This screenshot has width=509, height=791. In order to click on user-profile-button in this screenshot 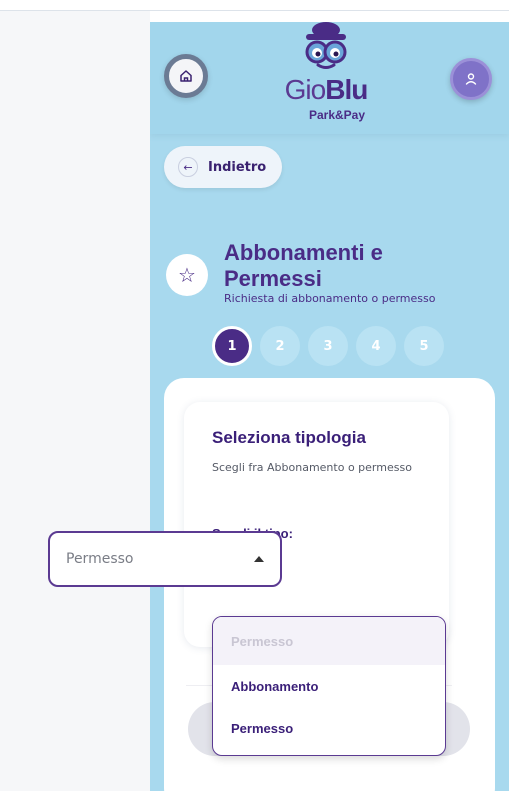, I will do `click(471, 79)`.